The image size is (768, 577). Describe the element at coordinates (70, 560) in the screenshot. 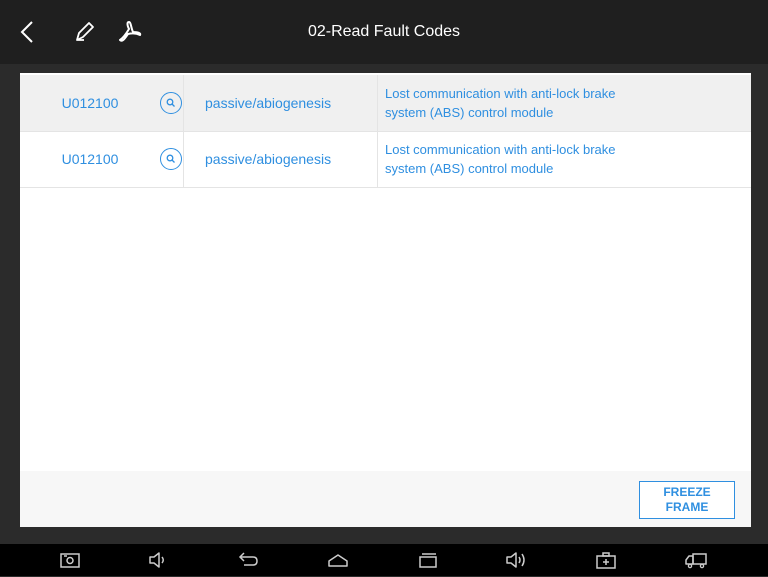

I see `screenshot-icon` at that location.